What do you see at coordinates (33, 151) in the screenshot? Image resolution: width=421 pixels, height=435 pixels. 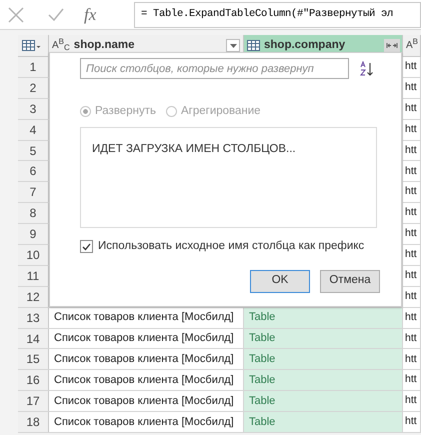 I see `row-number: 5` at bounding box center [33, 151].